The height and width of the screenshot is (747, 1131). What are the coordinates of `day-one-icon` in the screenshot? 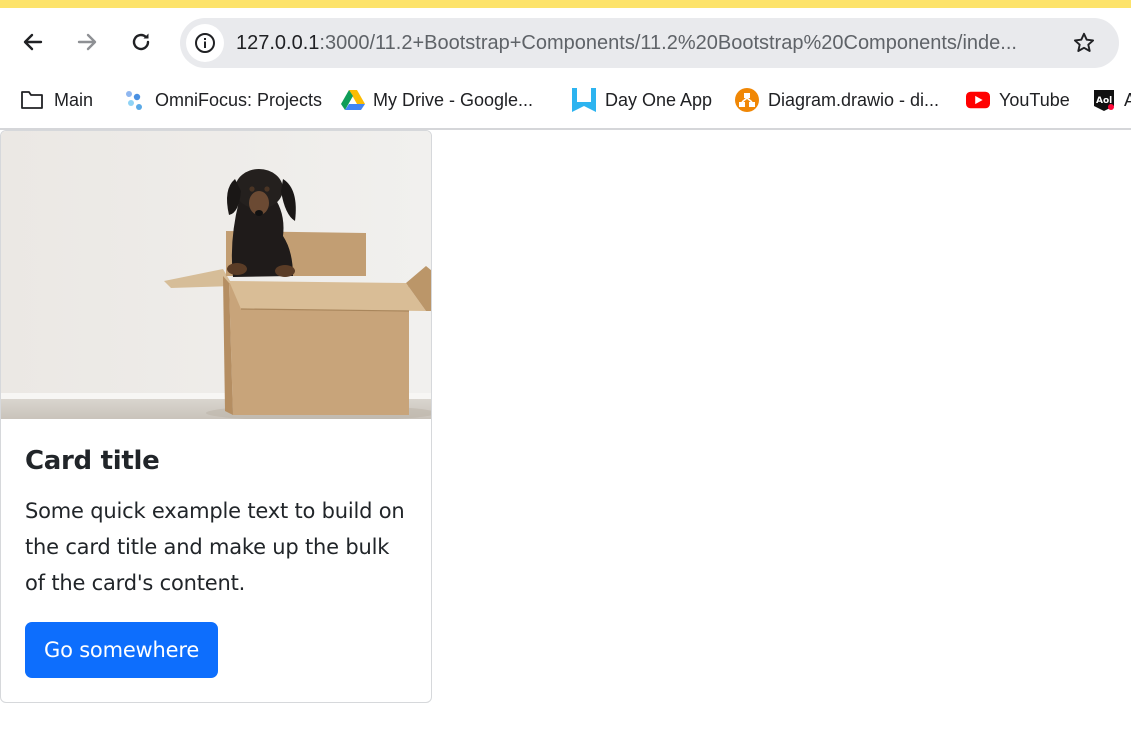 It's located at (584, 100).